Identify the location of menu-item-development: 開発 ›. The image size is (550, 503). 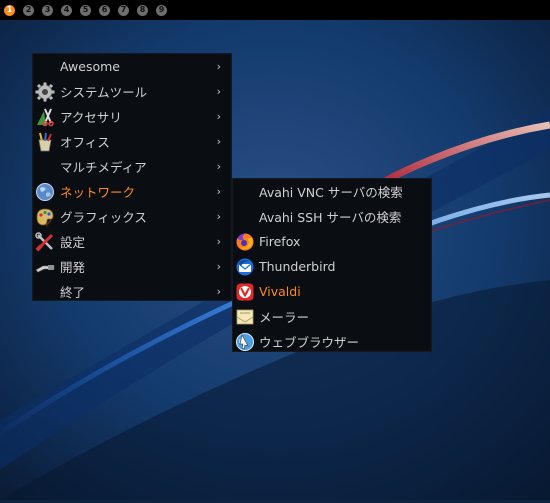
(132, 266).